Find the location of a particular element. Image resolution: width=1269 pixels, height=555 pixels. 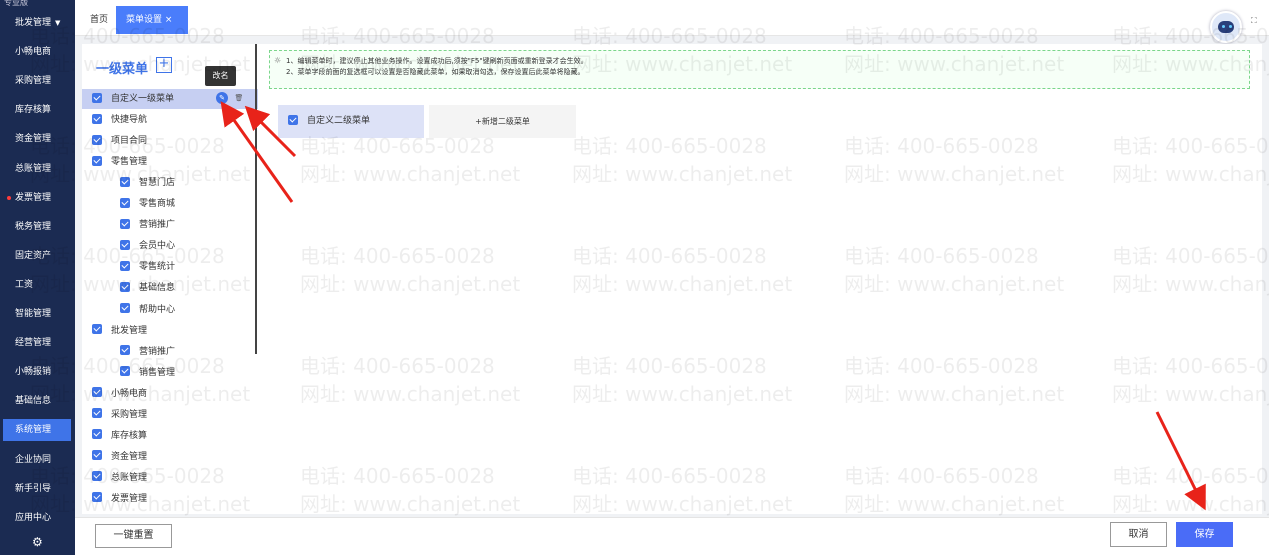

sidebar-item: 基础信息 is located at coordinates (37, 401).